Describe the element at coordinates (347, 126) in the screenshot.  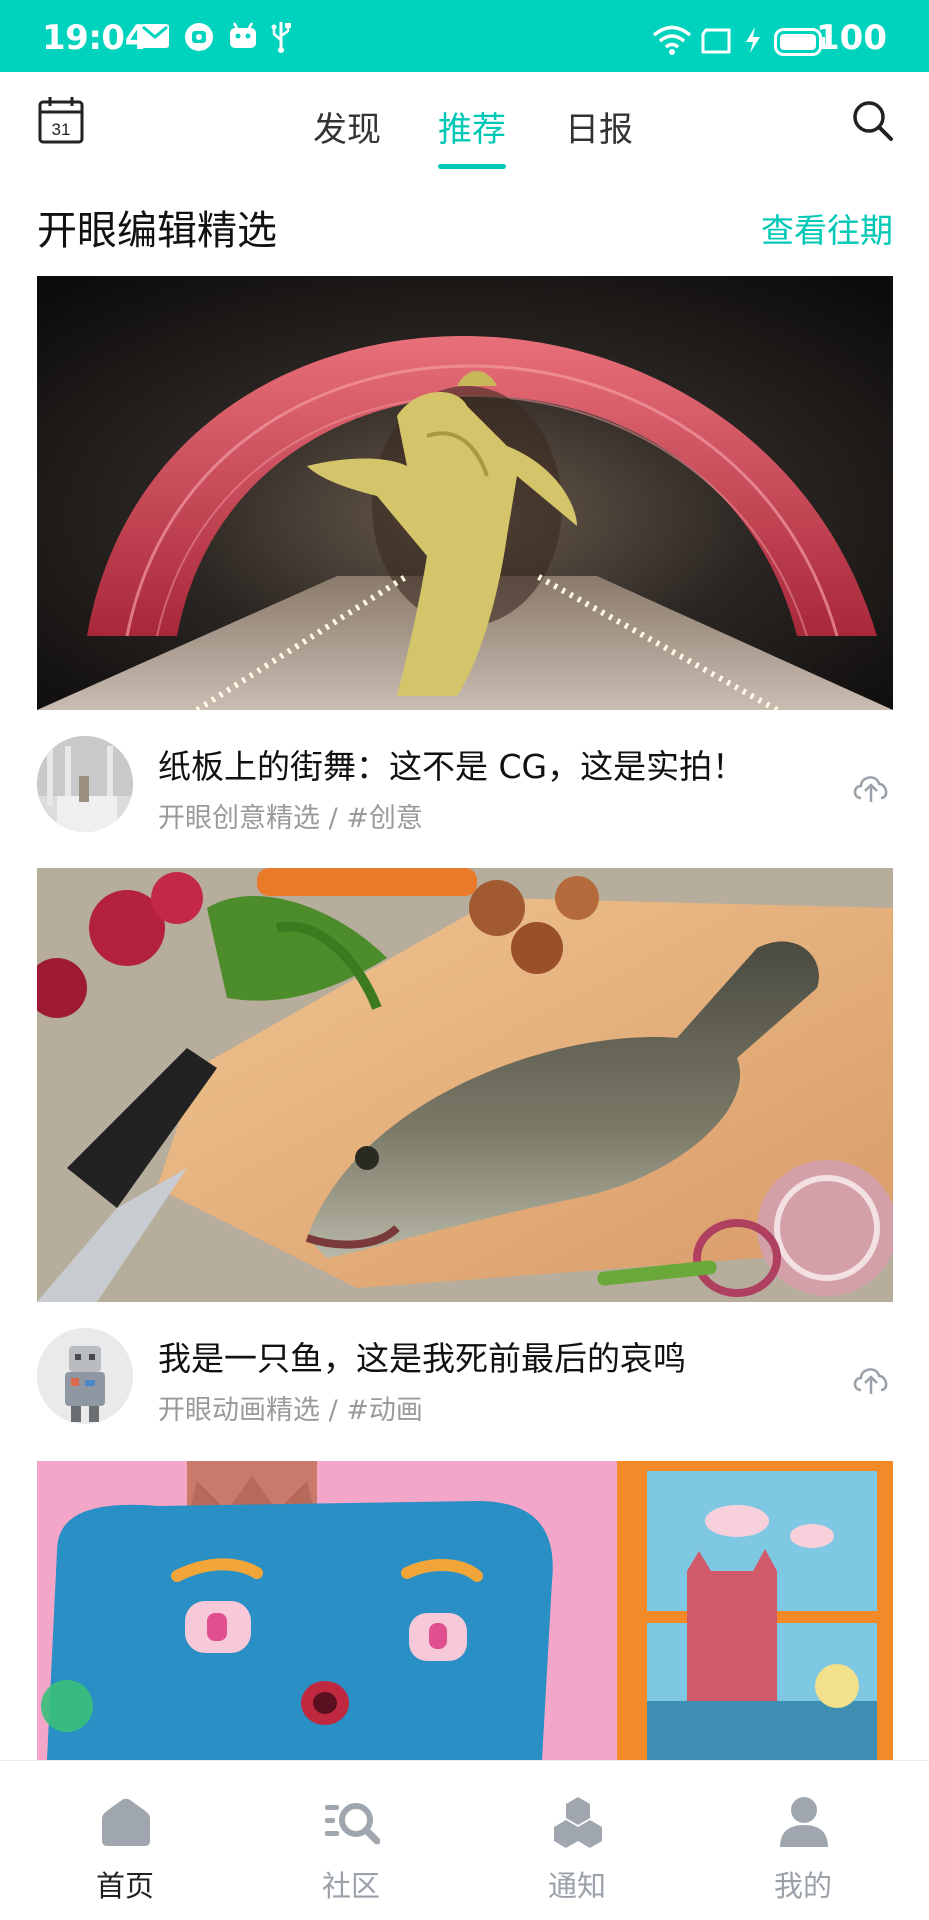
I see `tab-discover: 发现` at that location.